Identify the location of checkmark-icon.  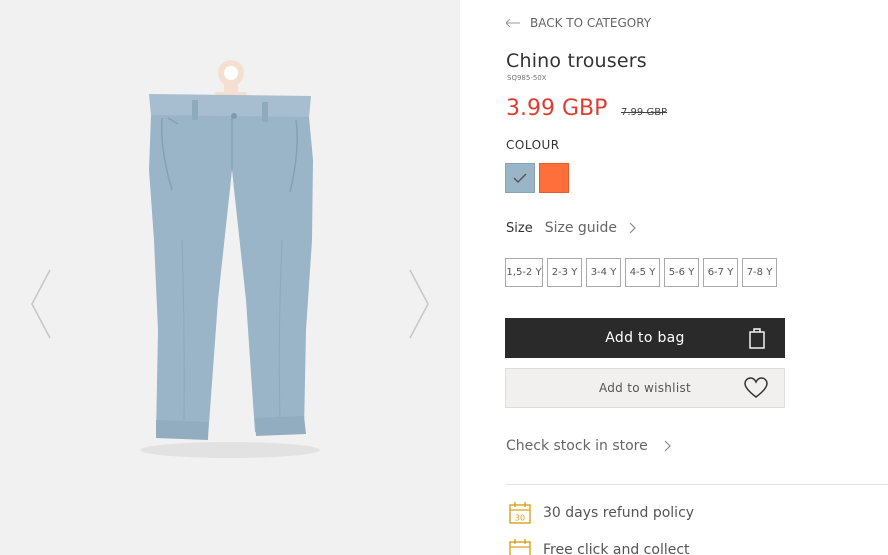
(520, 178).